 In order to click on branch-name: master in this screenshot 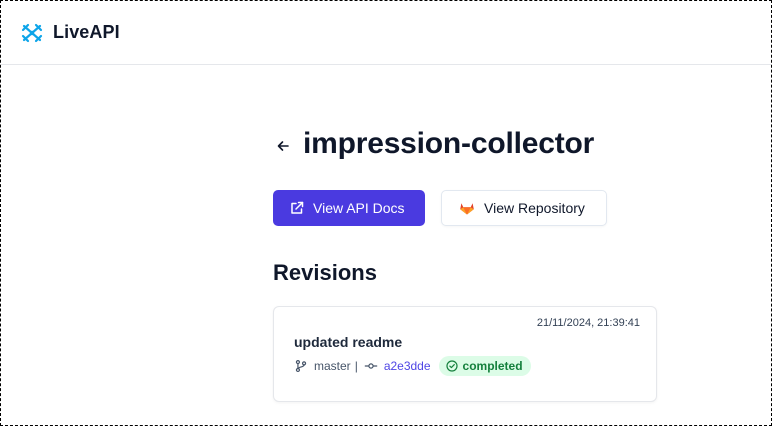, I will do `click(332, 366)`.